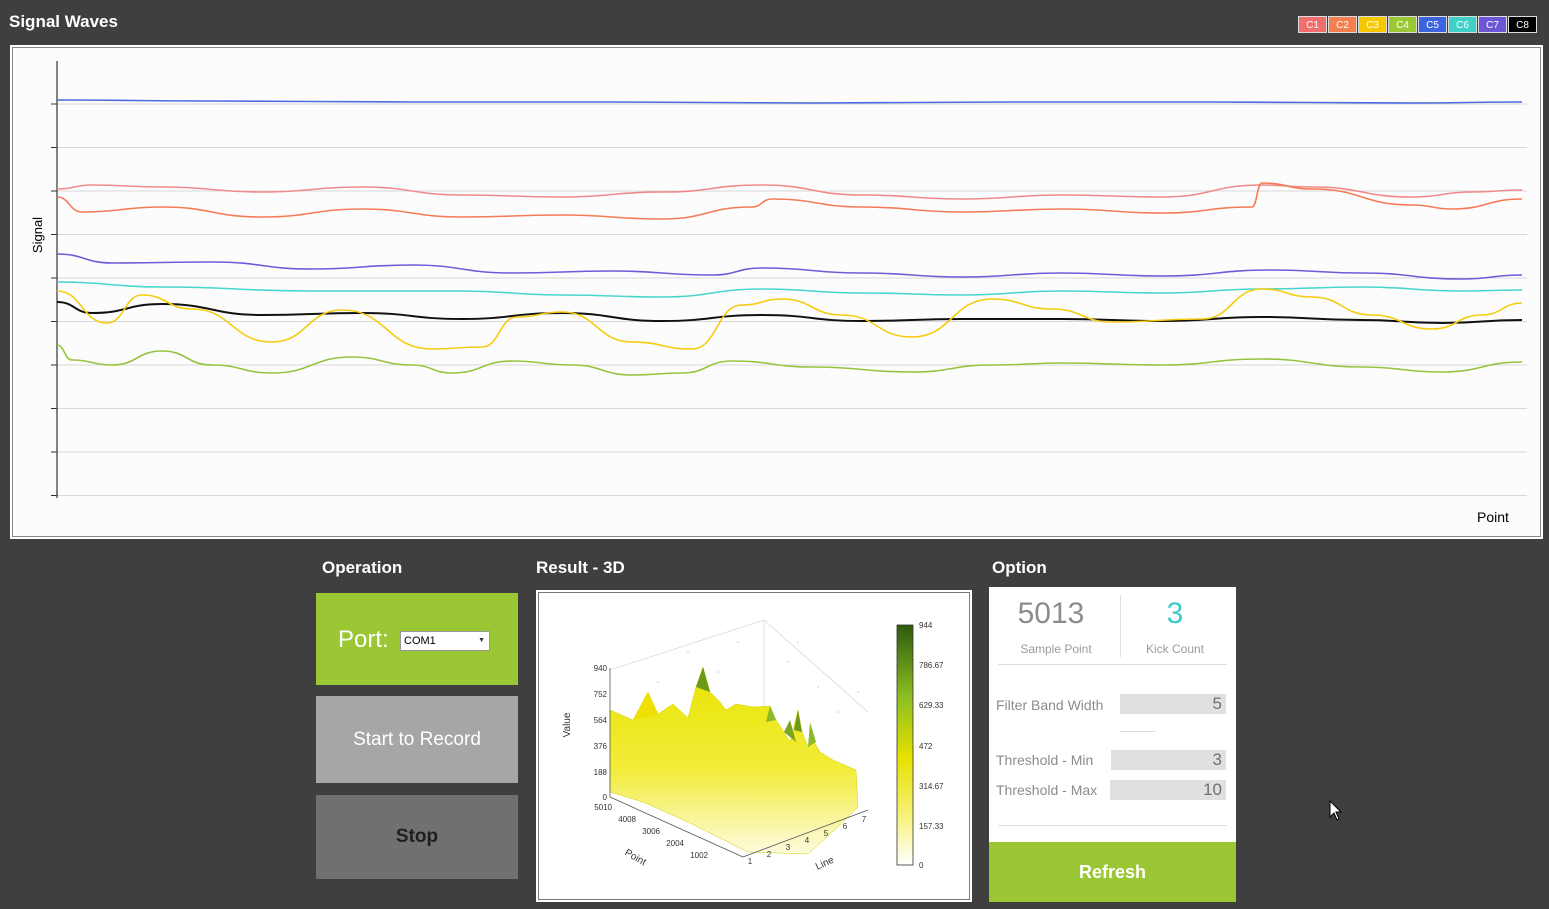 This screenshot has height=909, width=1549. What do you see at coordinates (1492, 24) in the screenshot?
I see `legend-chip-c7: C7` at bounding box center [1492, 24].